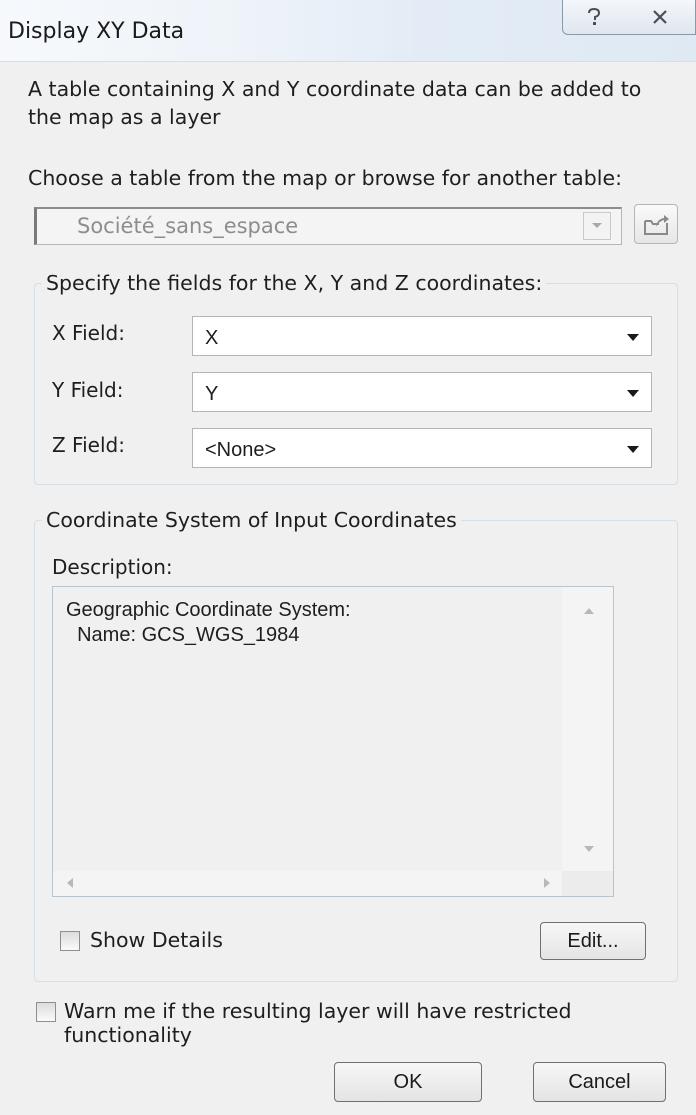  I want to click on scroll-left-icon, so click(70, 883).